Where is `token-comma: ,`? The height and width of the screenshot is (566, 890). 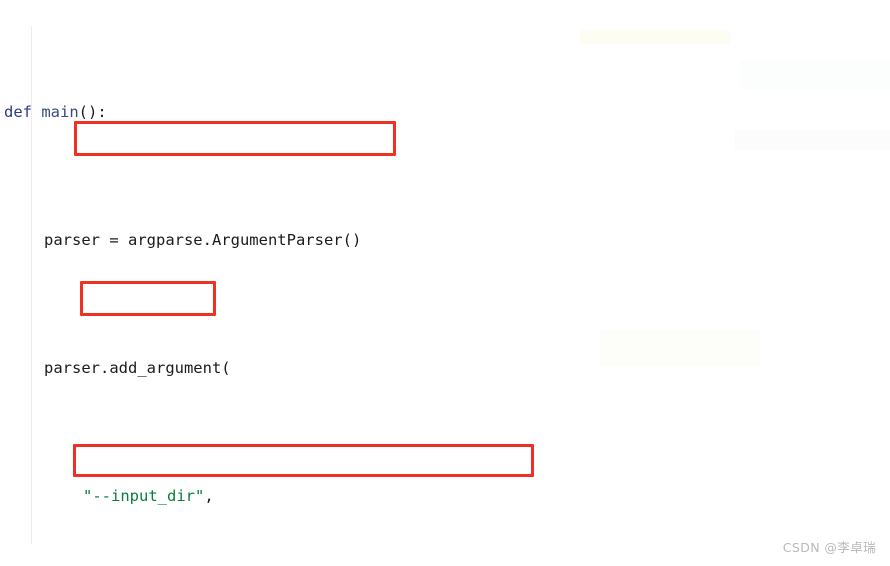
token-comma: , is located at coordinates (209, 496).